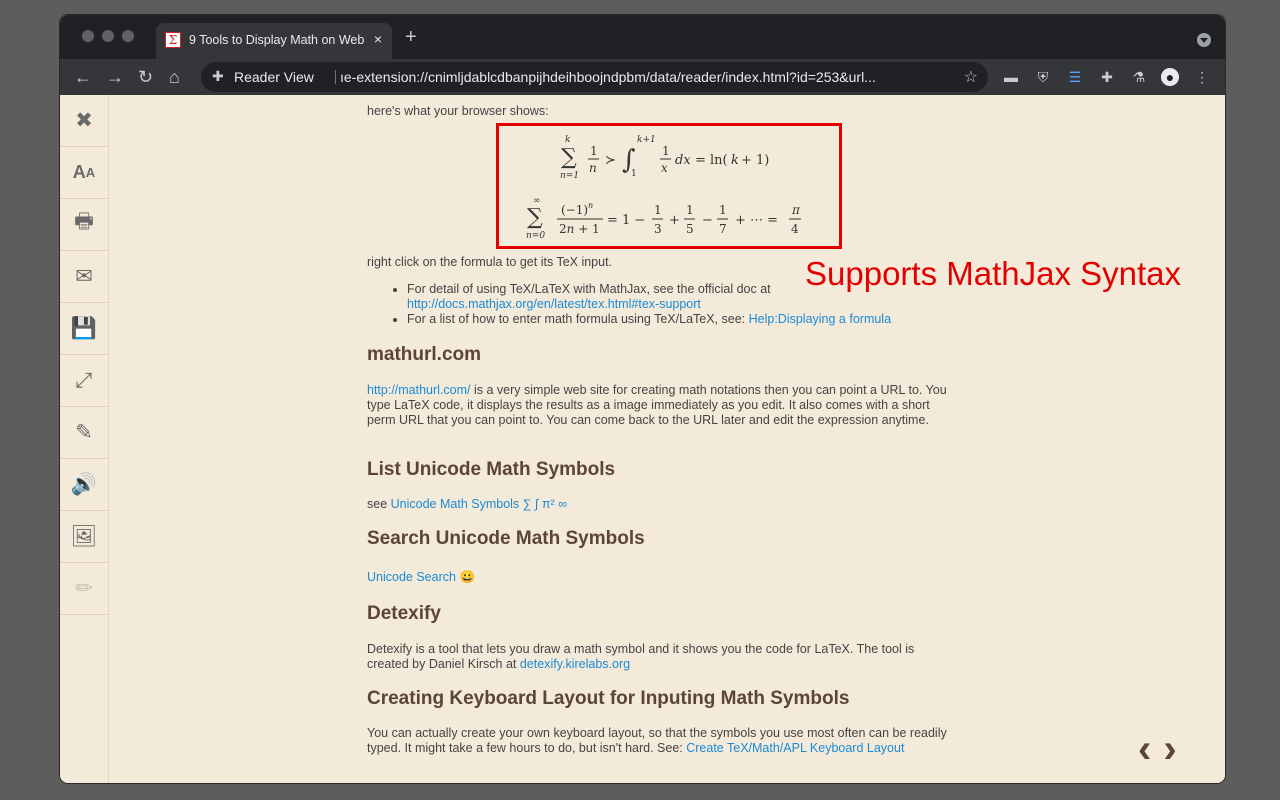 The image size is (1280, 800). Describe the element at coordinates (84, 225) in the screenshot. I see `print-icon: 🖶` at that location.